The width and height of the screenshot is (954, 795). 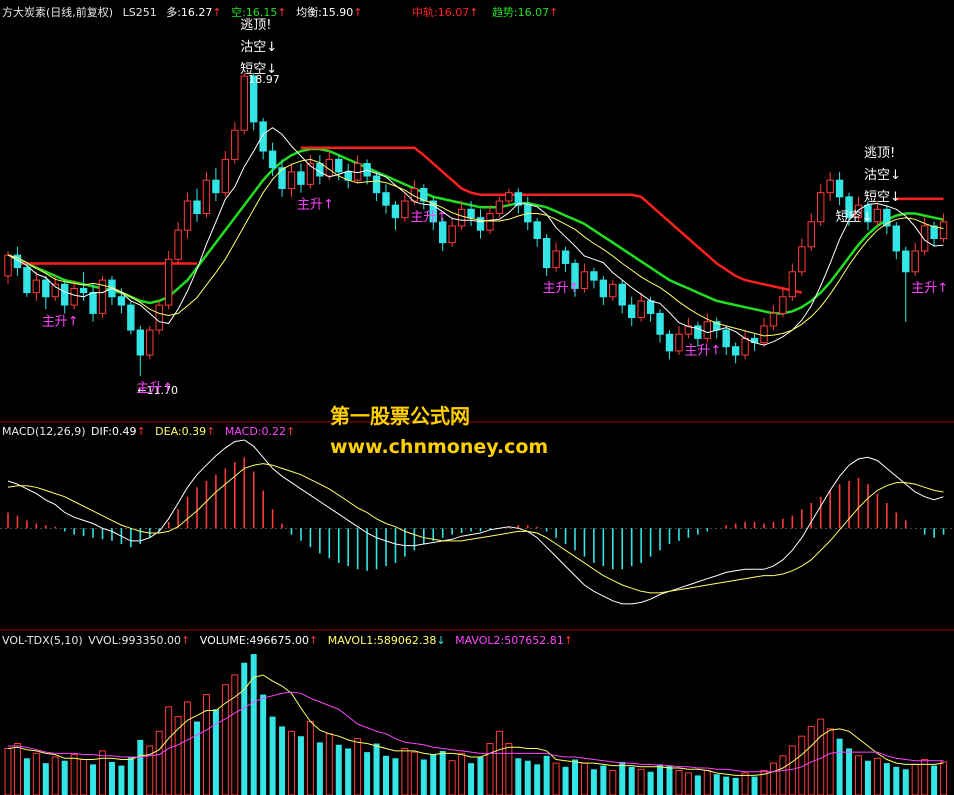 What do you see at coordinates (124, 431) in the screenshot?
I see `item-value: 0.49` at bounding box center [124, 431].